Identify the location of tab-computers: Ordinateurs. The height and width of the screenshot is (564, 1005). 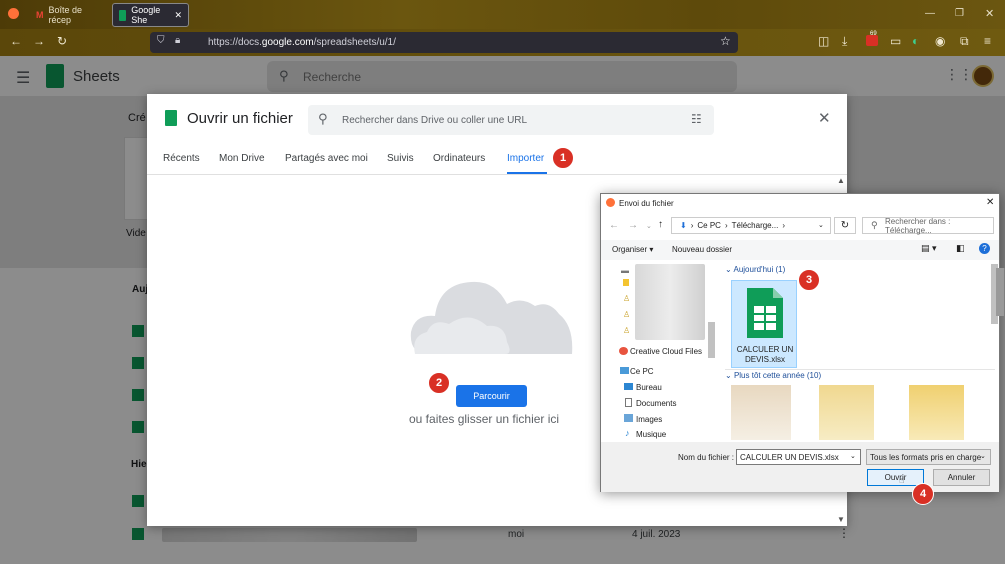
(459, 158).